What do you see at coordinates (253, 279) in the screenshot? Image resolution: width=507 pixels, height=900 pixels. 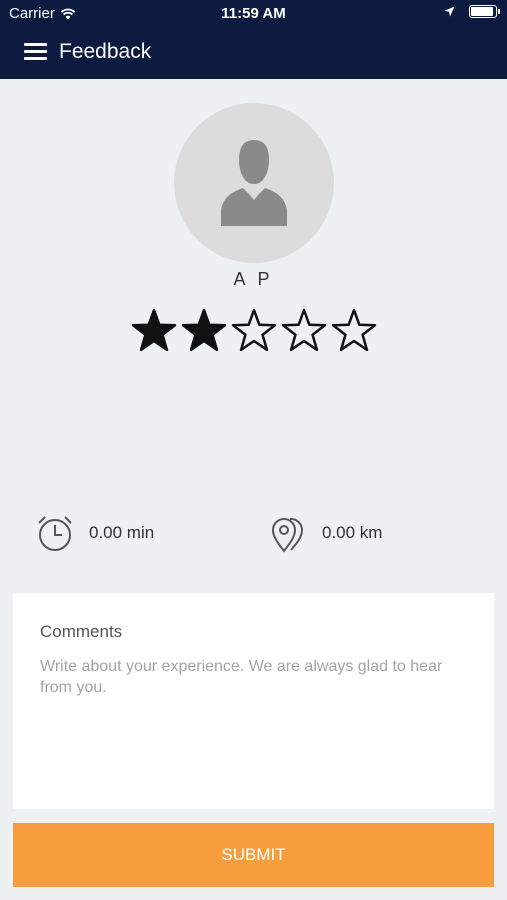 I see `driver-name: A P` at bounding box center [253, 279].